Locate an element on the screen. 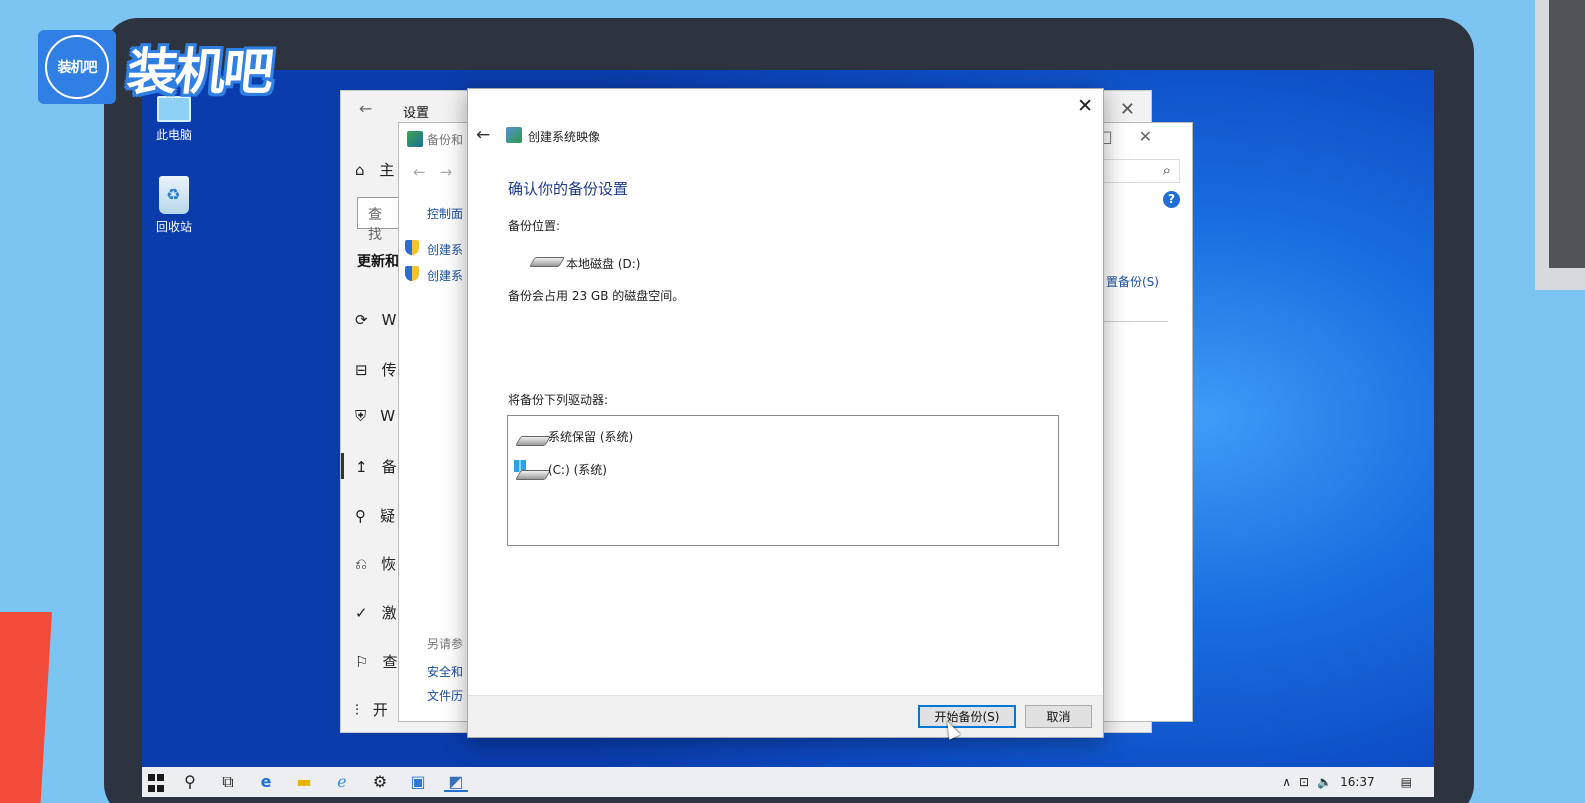  recovery-icon: ⎌ is located at coordinates (361, 564).